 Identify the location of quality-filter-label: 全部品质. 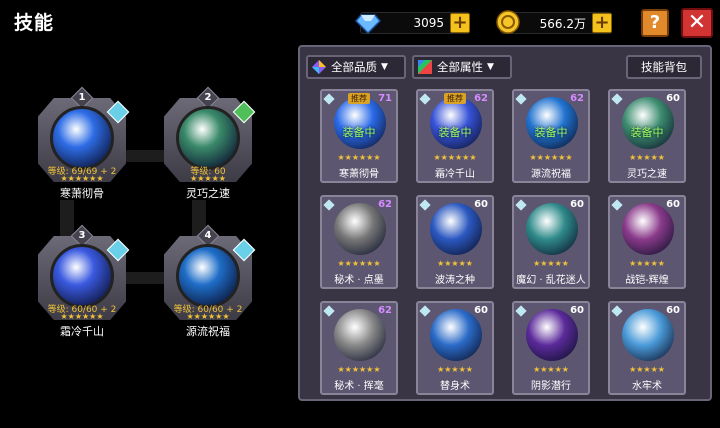
(354, 67).